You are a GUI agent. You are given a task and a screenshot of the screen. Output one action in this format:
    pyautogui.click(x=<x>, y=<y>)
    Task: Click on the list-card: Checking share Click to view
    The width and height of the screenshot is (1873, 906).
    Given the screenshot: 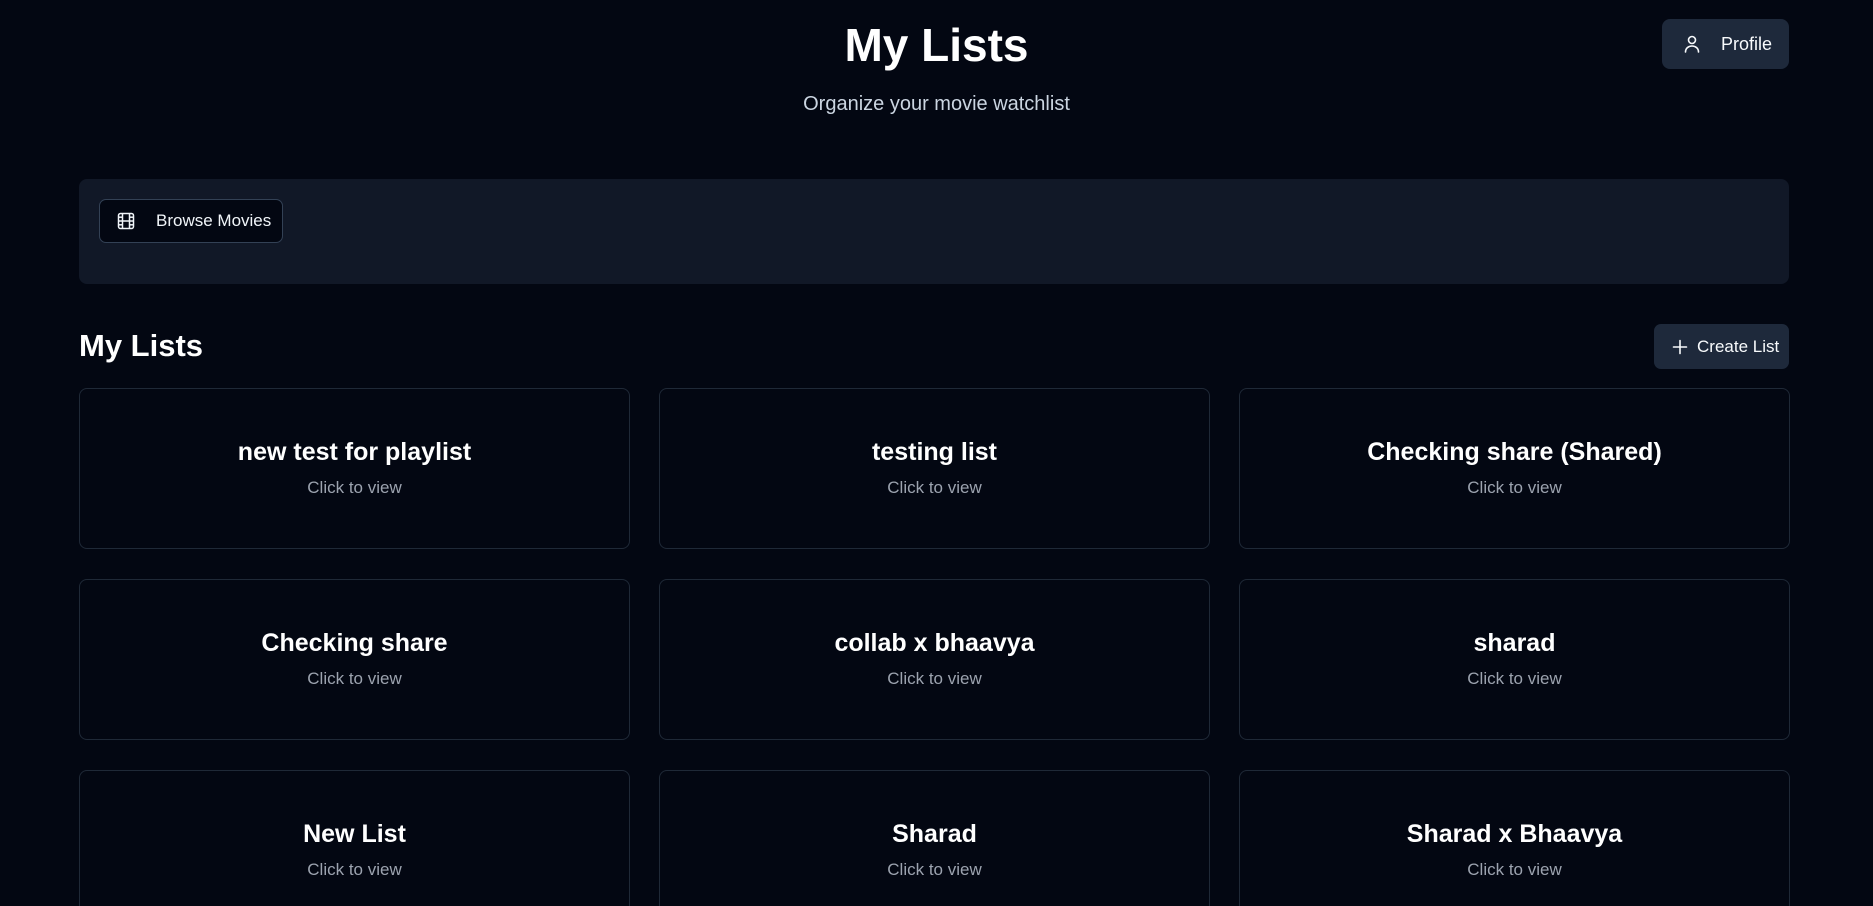 What is the action you would take?
    pyautogui.click(x=354, y=659)
    